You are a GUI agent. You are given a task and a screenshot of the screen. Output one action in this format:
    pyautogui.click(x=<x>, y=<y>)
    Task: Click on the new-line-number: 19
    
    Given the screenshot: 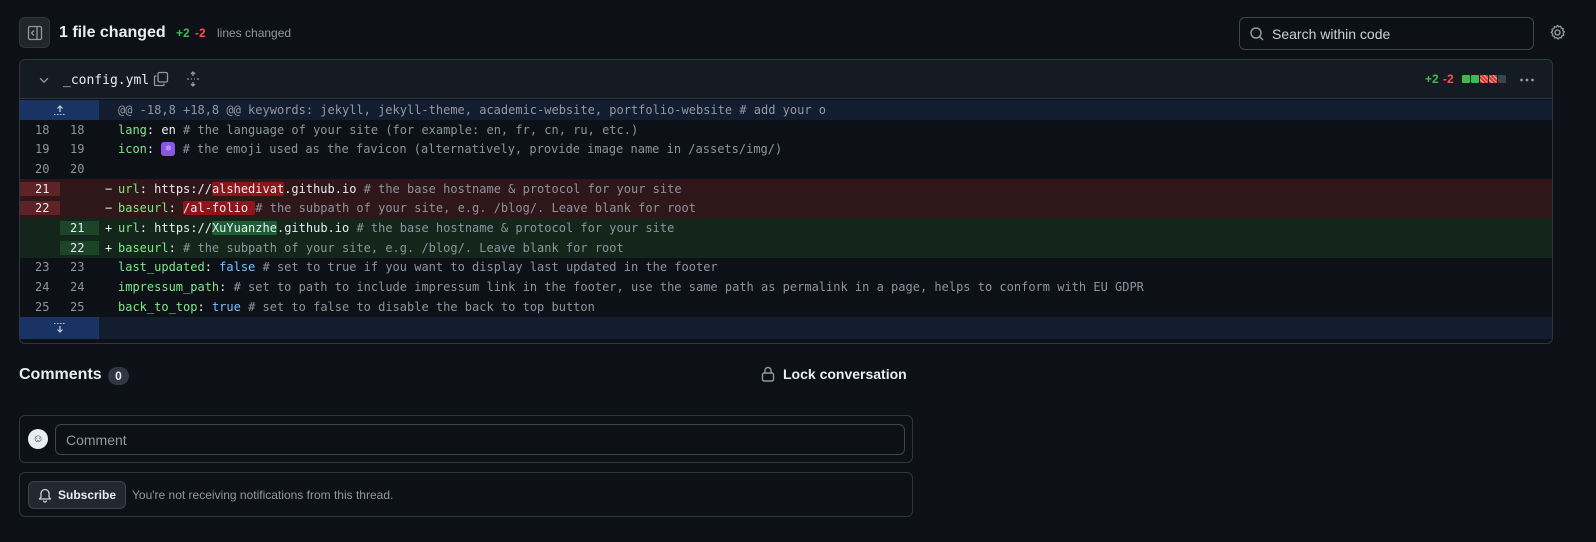 What is the action you would take?
    pyautogui.click(x=79, y=149)
    